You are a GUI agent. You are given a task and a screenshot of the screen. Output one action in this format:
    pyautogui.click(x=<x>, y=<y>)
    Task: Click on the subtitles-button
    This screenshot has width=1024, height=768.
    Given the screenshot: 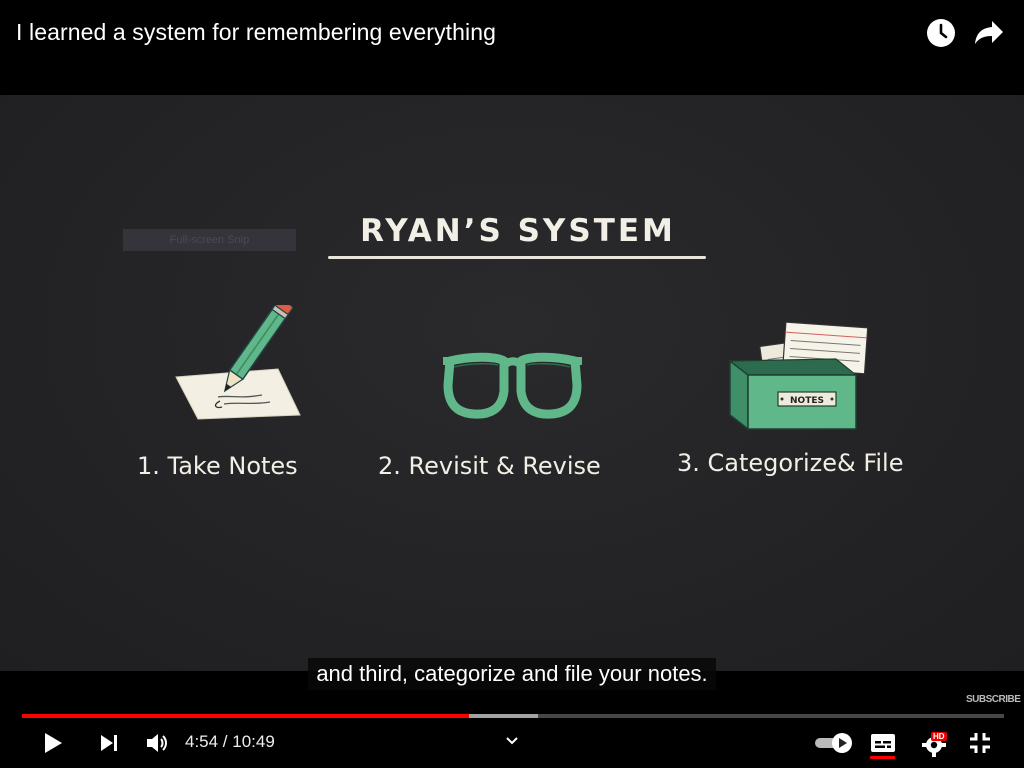 What is the action you would take?
    pyautogui.click(x=883, y=743)
    